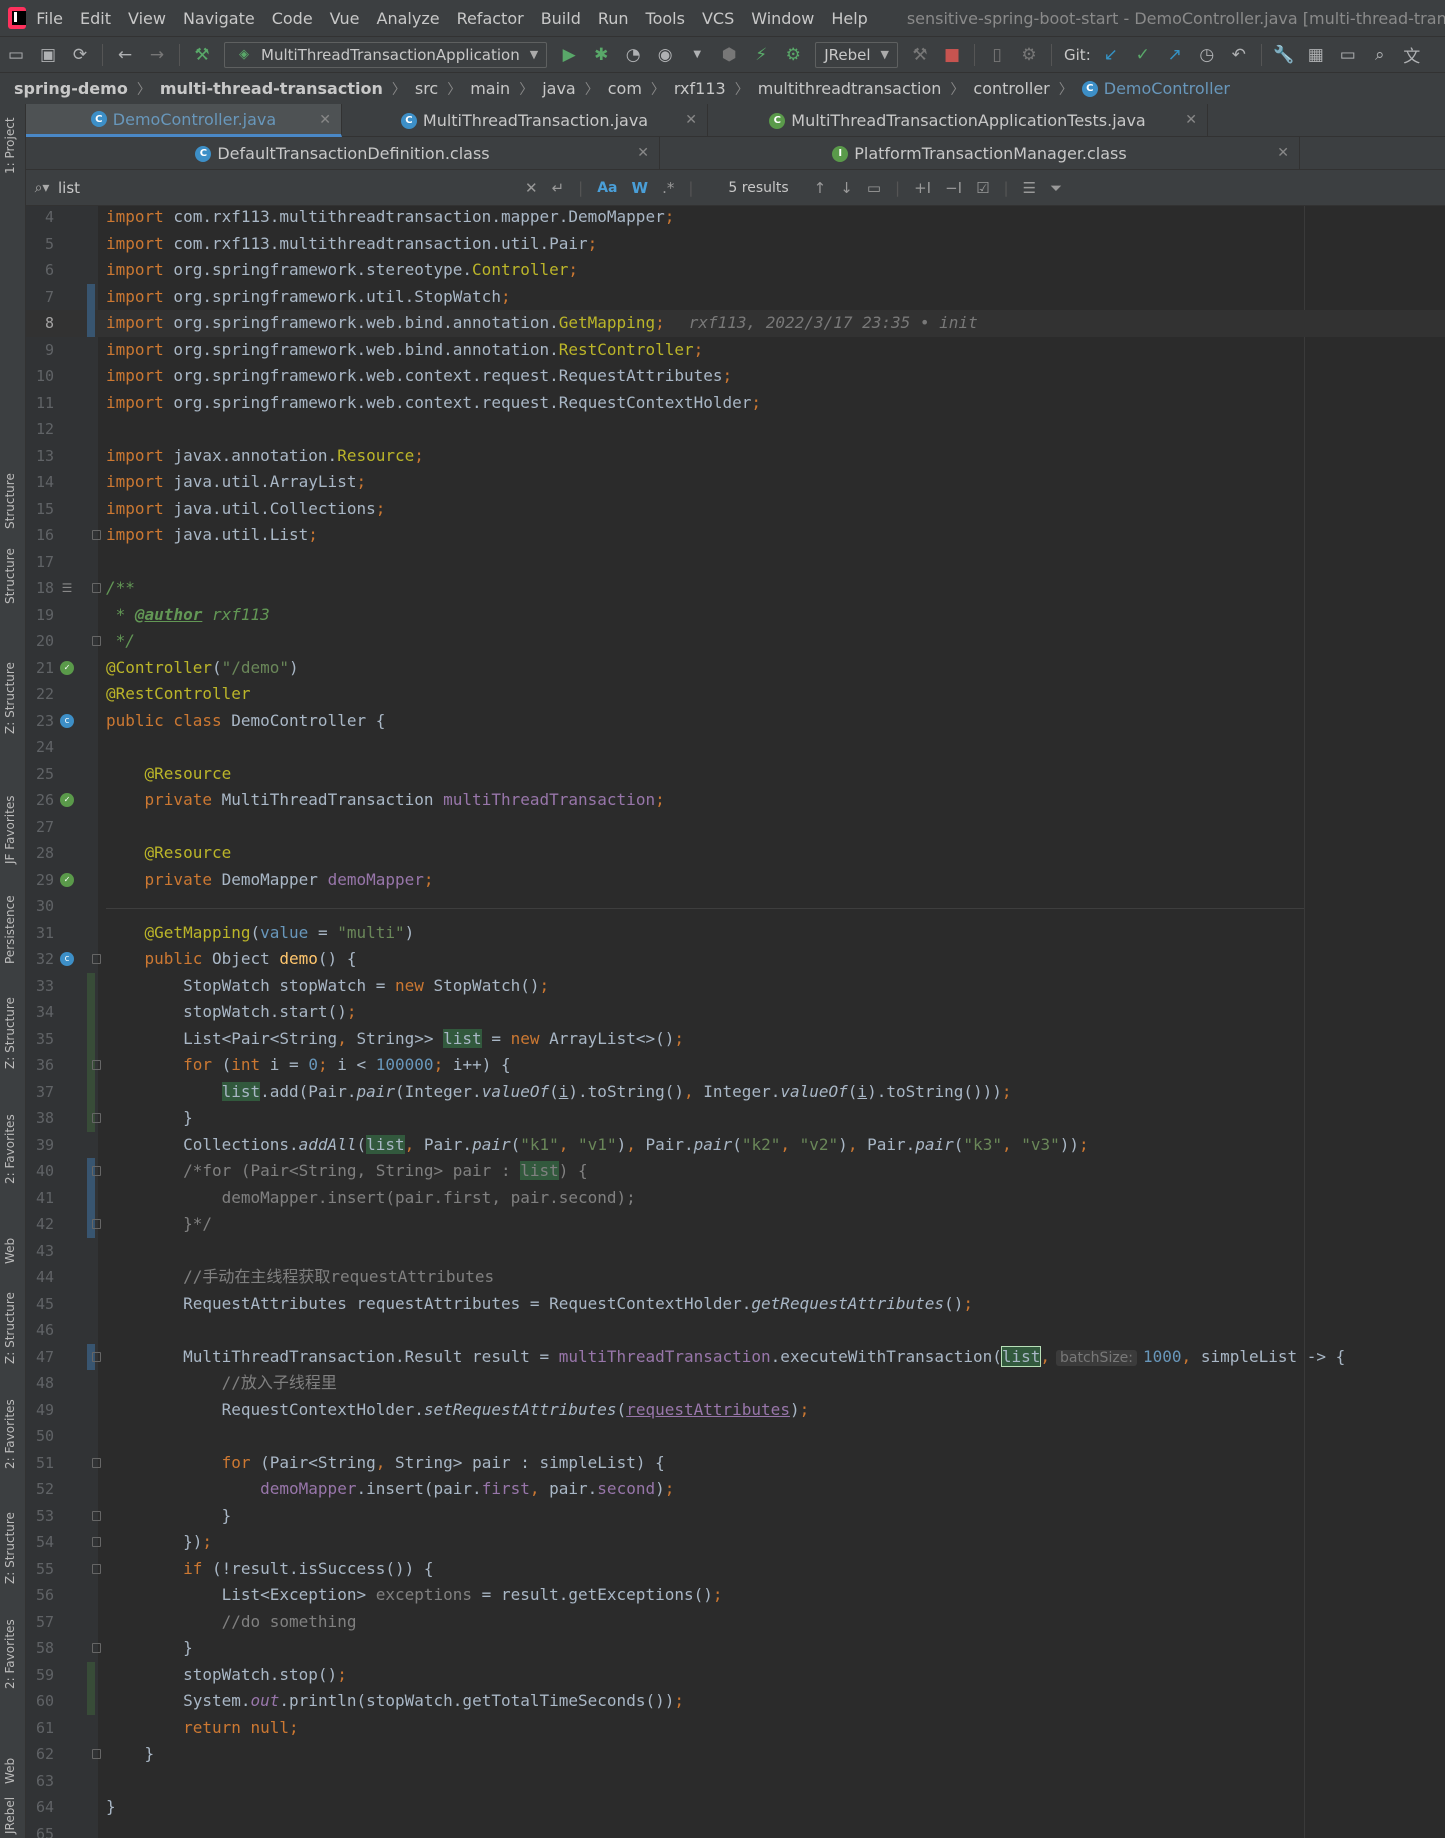 The image size is (1445, 1838). I want to click on match-case-toggle: Aa, so click(607, 188).